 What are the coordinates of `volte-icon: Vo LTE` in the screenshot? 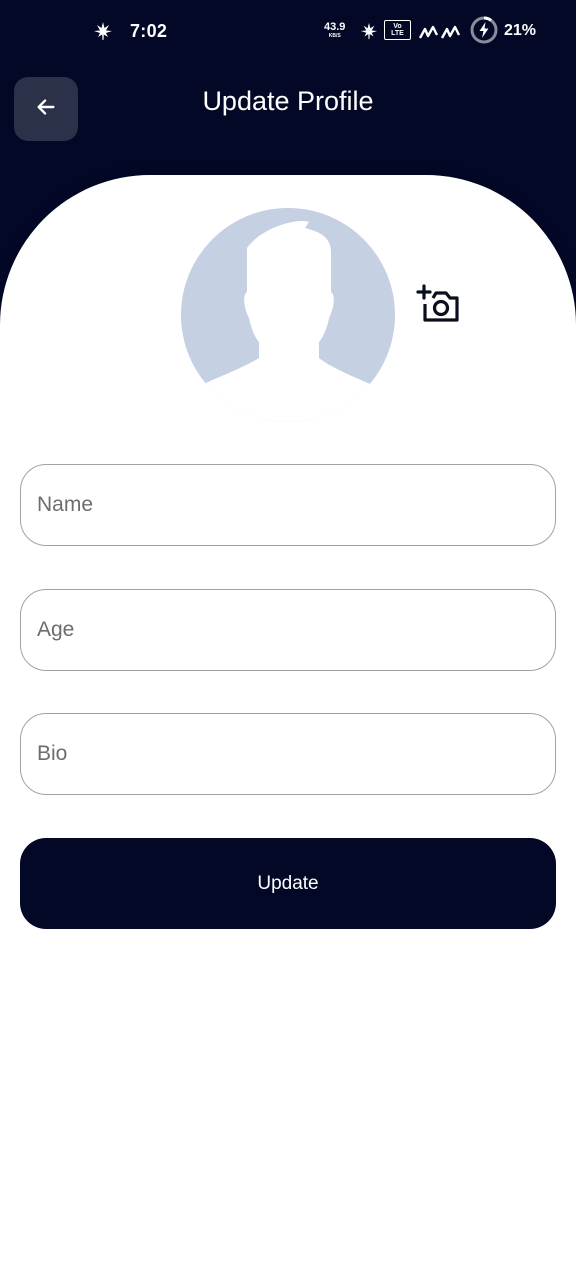 It's located at (397, 30).